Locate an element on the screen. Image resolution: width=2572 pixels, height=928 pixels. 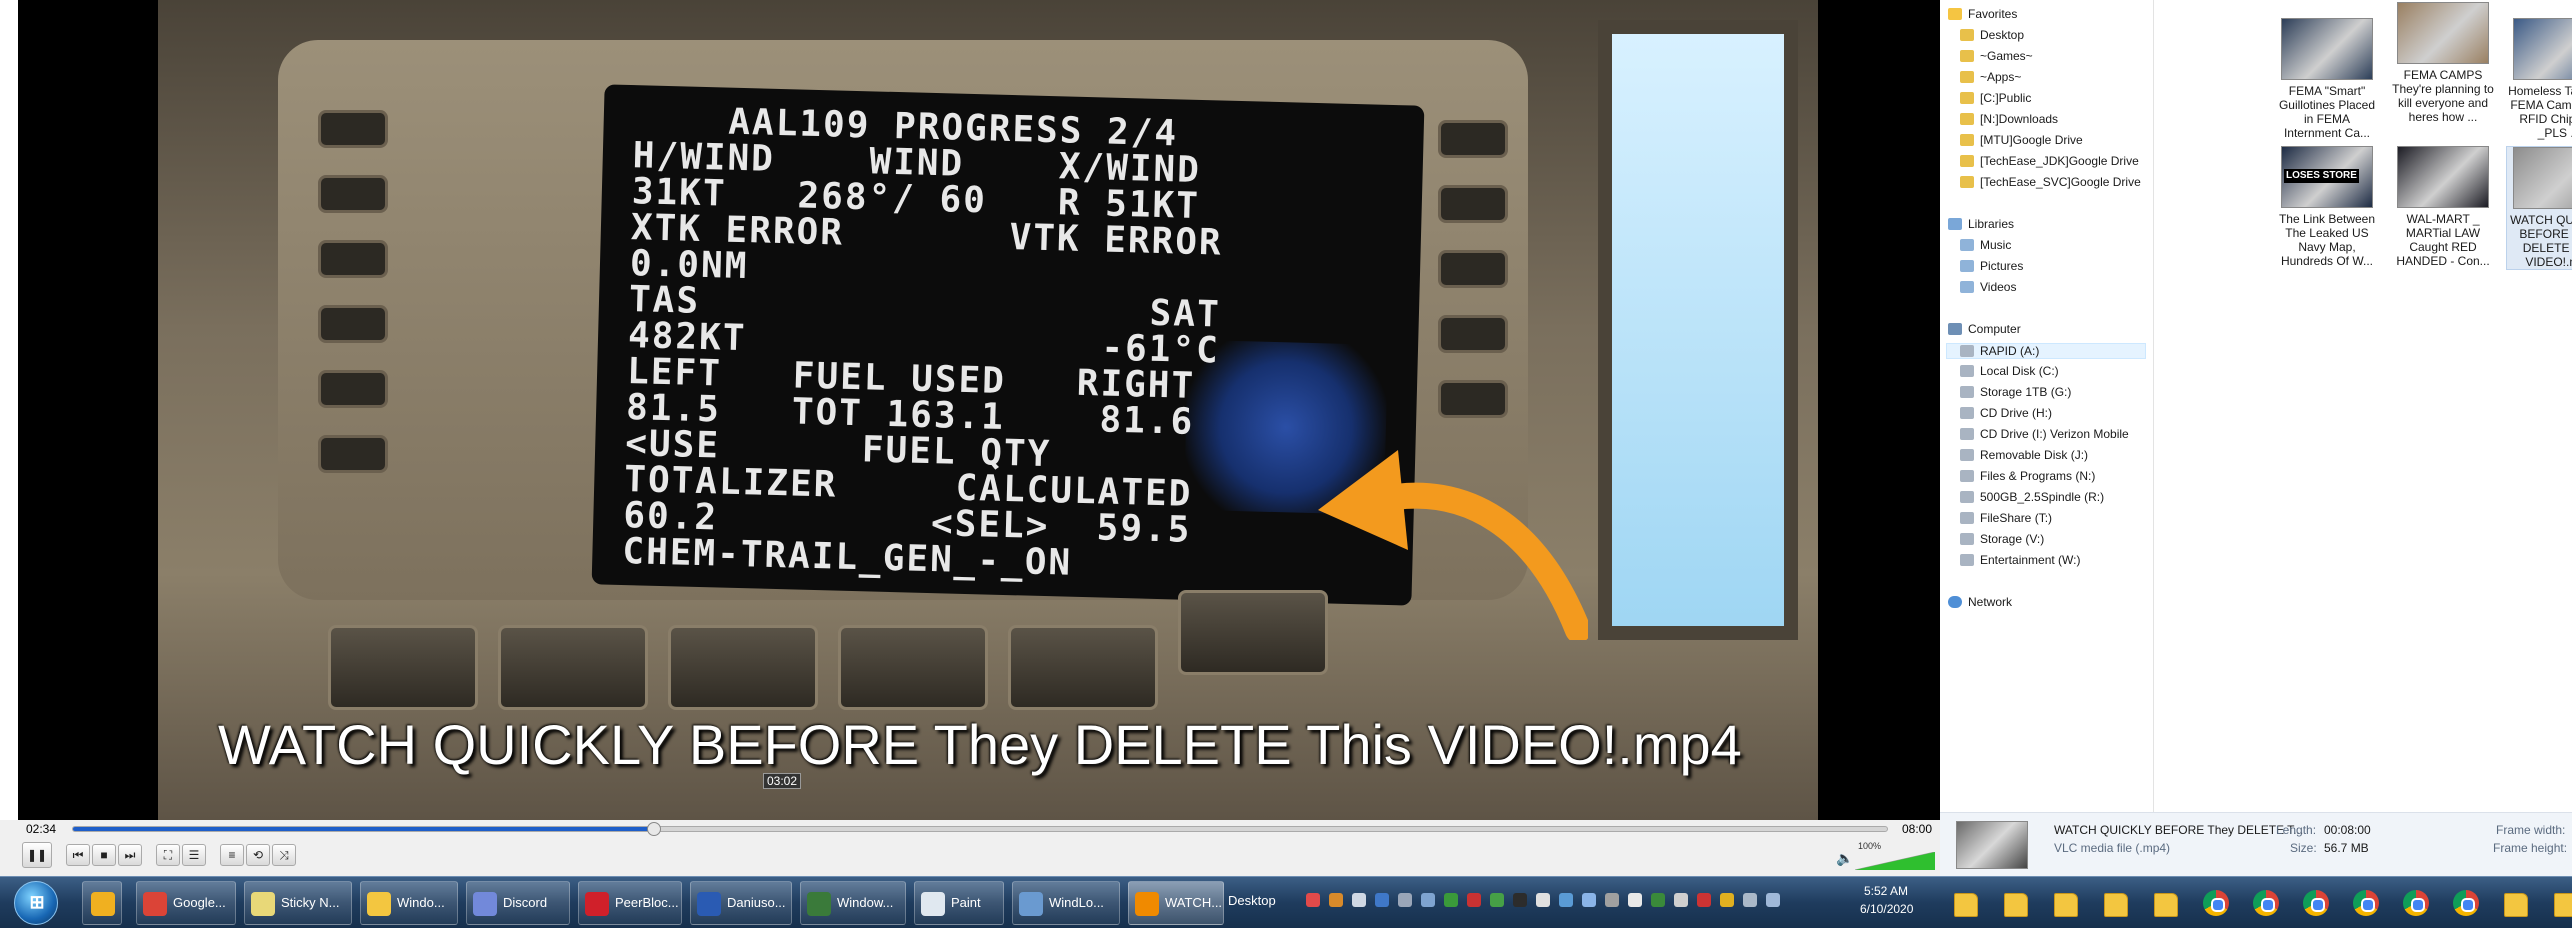
lib-item: Pictures is located at coordinates (1991, 266).